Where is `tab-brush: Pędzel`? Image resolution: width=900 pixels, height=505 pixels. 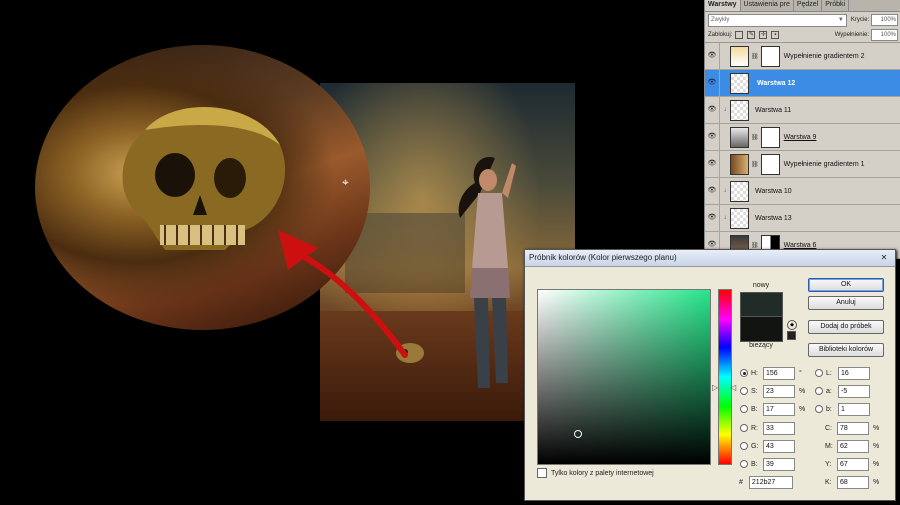
tab-brush: Pędzel is located at coordinates (808, 5).